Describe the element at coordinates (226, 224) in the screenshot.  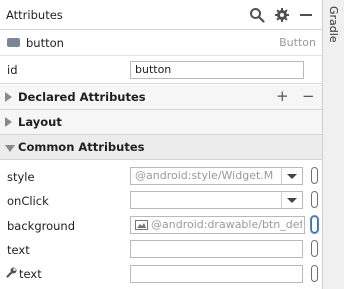
I see `background-value: @android:drawable/btn_defa` at that location.